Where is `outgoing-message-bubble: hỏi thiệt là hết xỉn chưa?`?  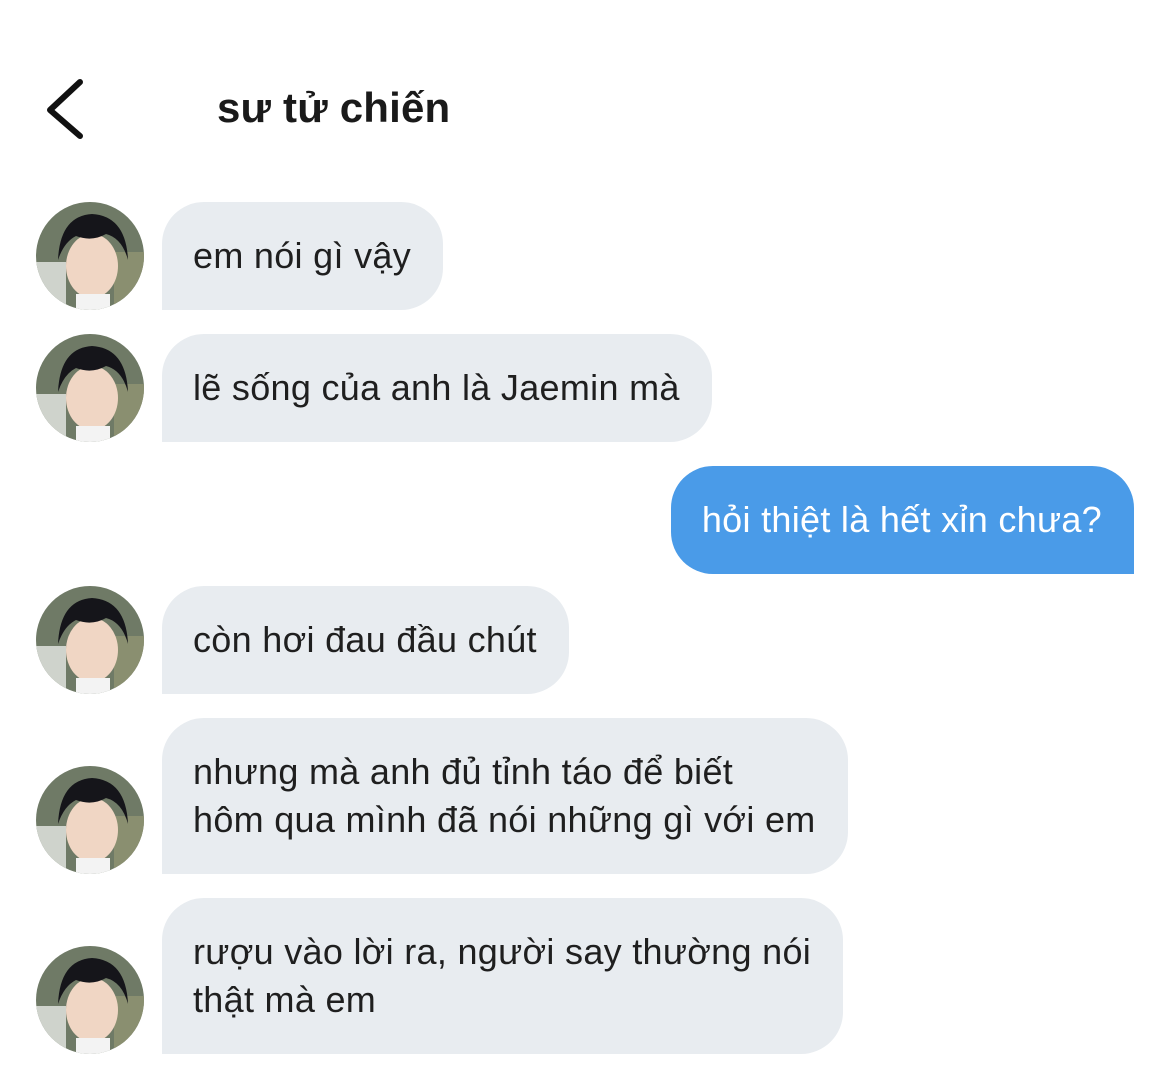 outgoing-message-bubble: hỏi thiệt là hết xỉn chưa? is located at coordinates (902, 520).